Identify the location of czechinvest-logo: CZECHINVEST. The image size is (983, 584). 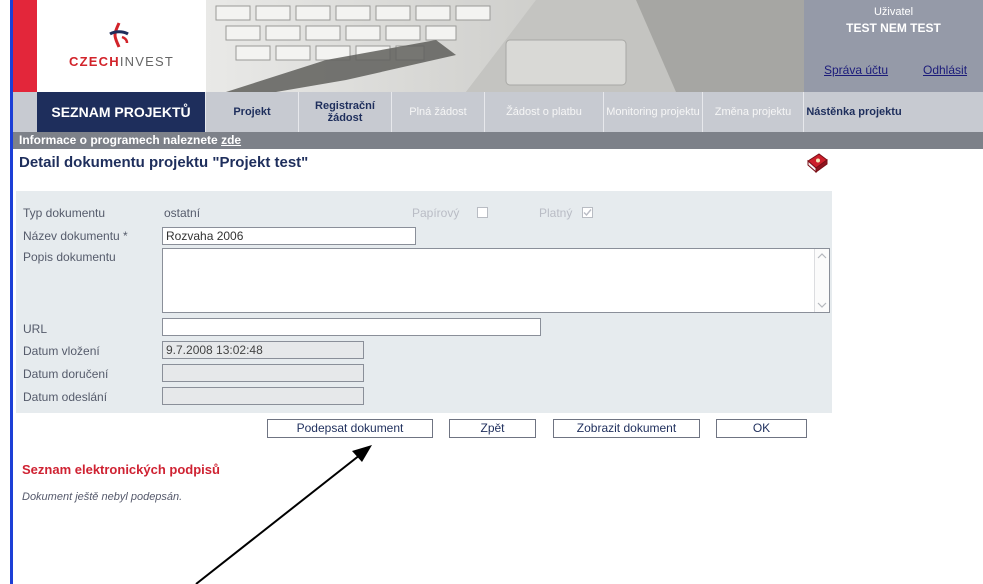
(121, 46).